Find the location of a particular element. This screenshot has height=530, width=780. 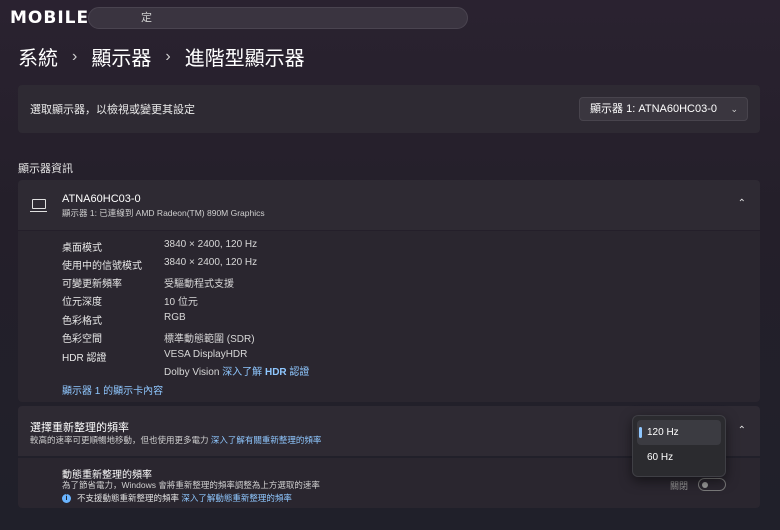

prop-value: VESA DisplayHDR is located at coordinates (206, 354).